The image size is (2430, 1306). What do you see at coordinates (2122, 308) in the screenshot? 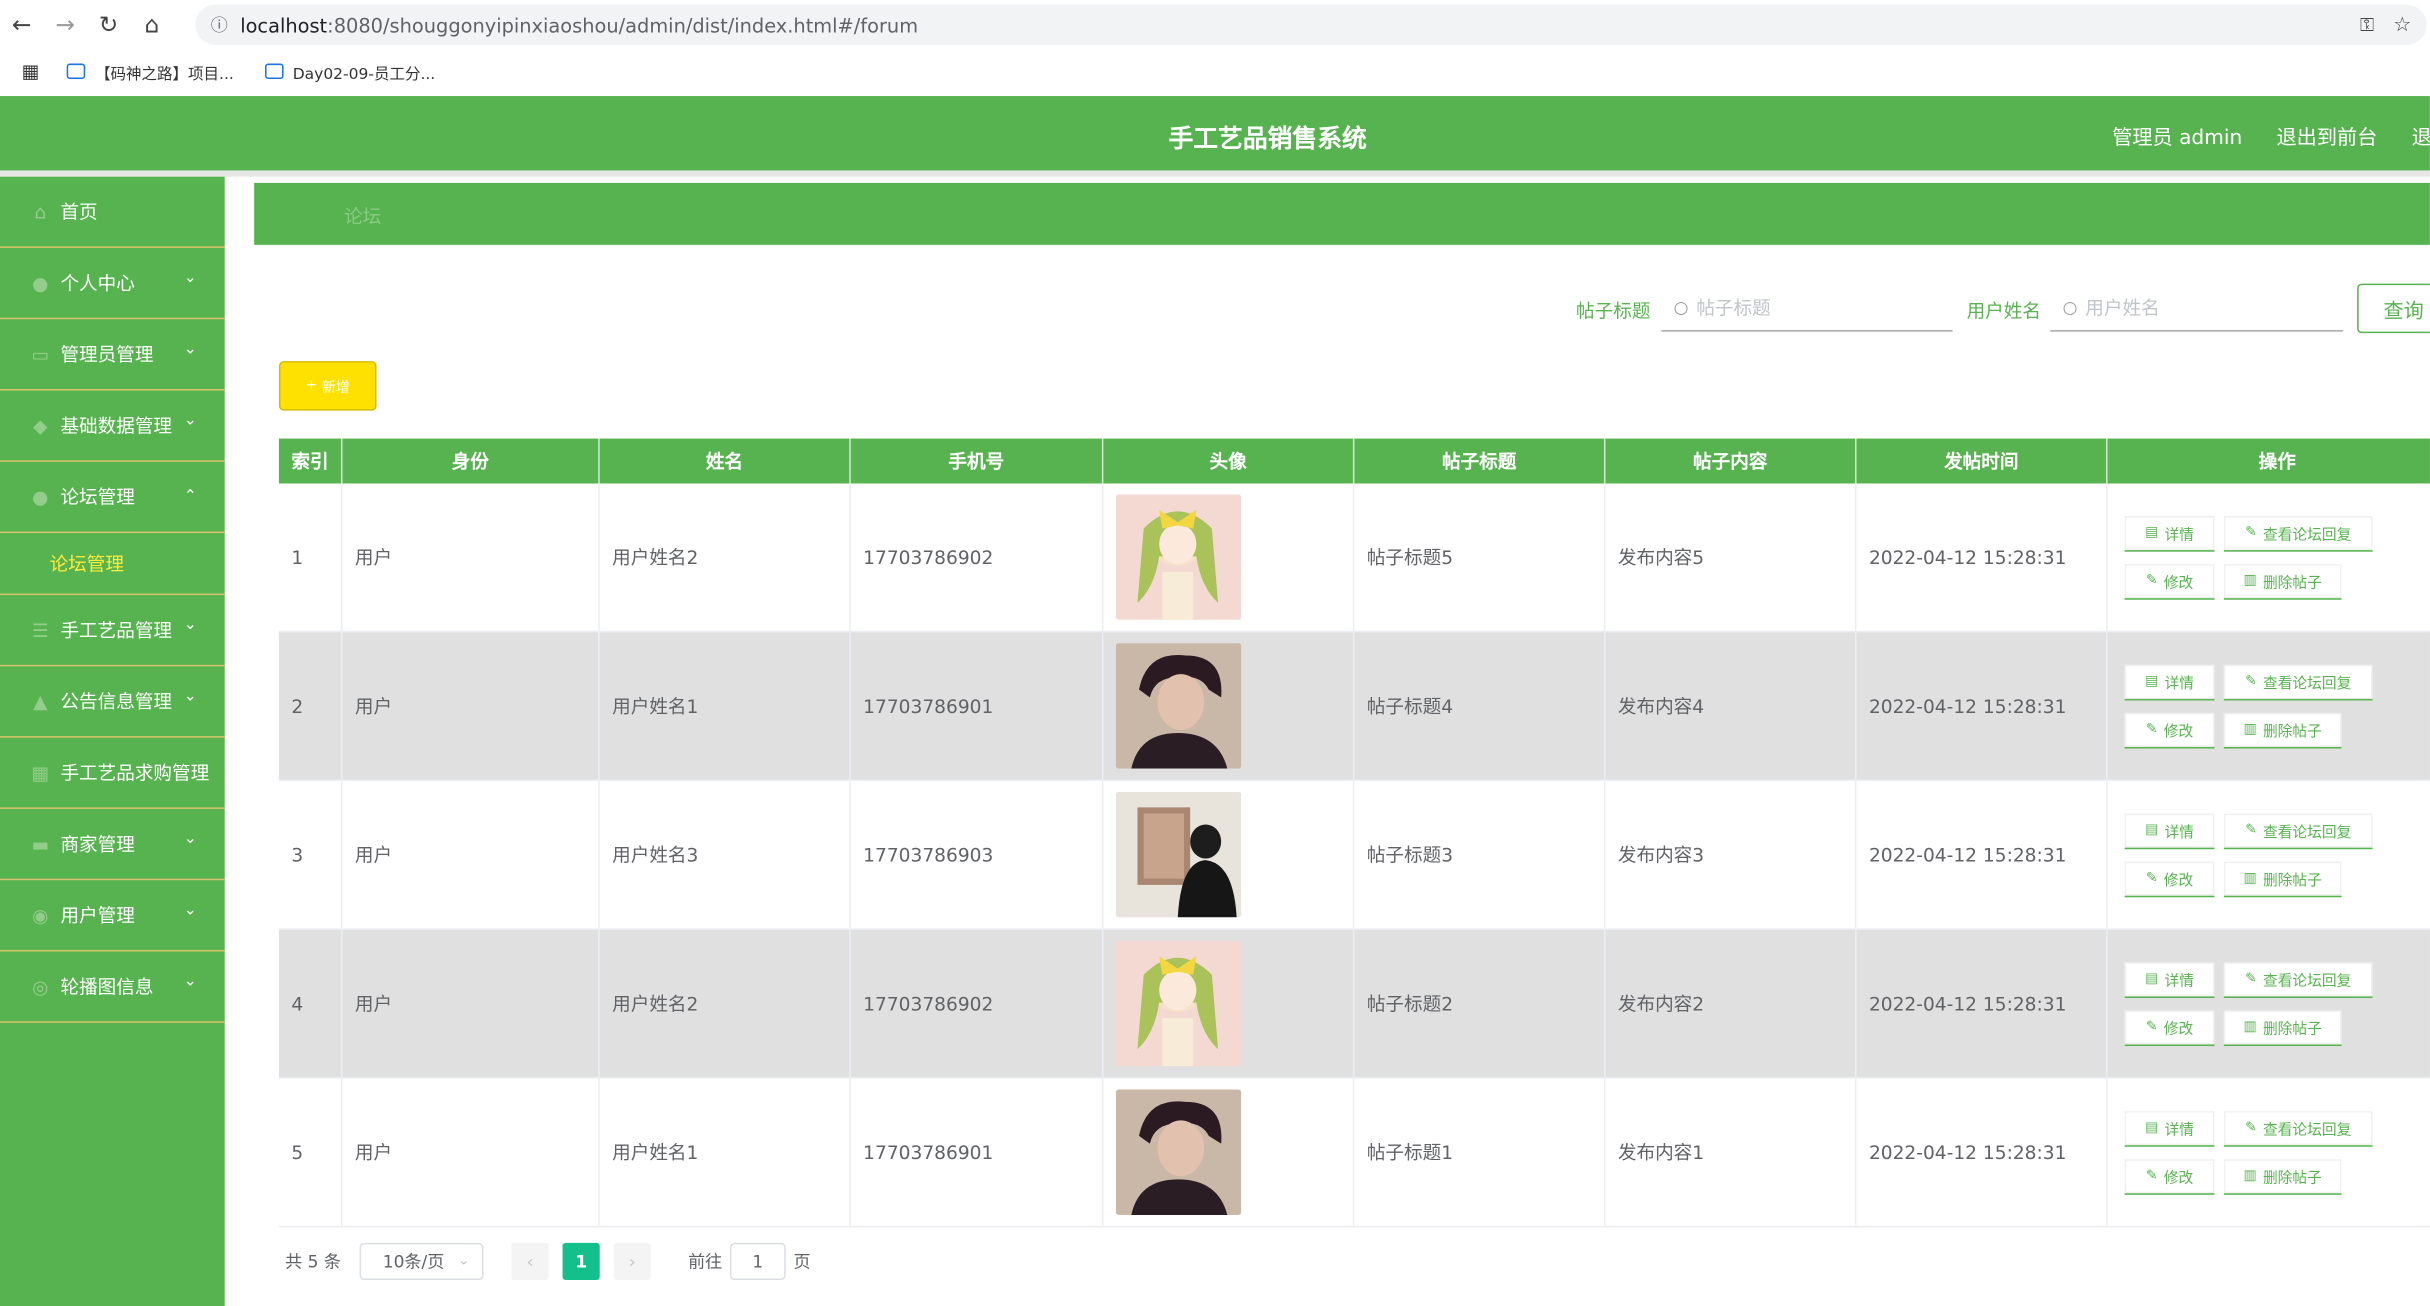
I see `user-search-placeholder: 用户姓名` at bounding box center [2122, 308].